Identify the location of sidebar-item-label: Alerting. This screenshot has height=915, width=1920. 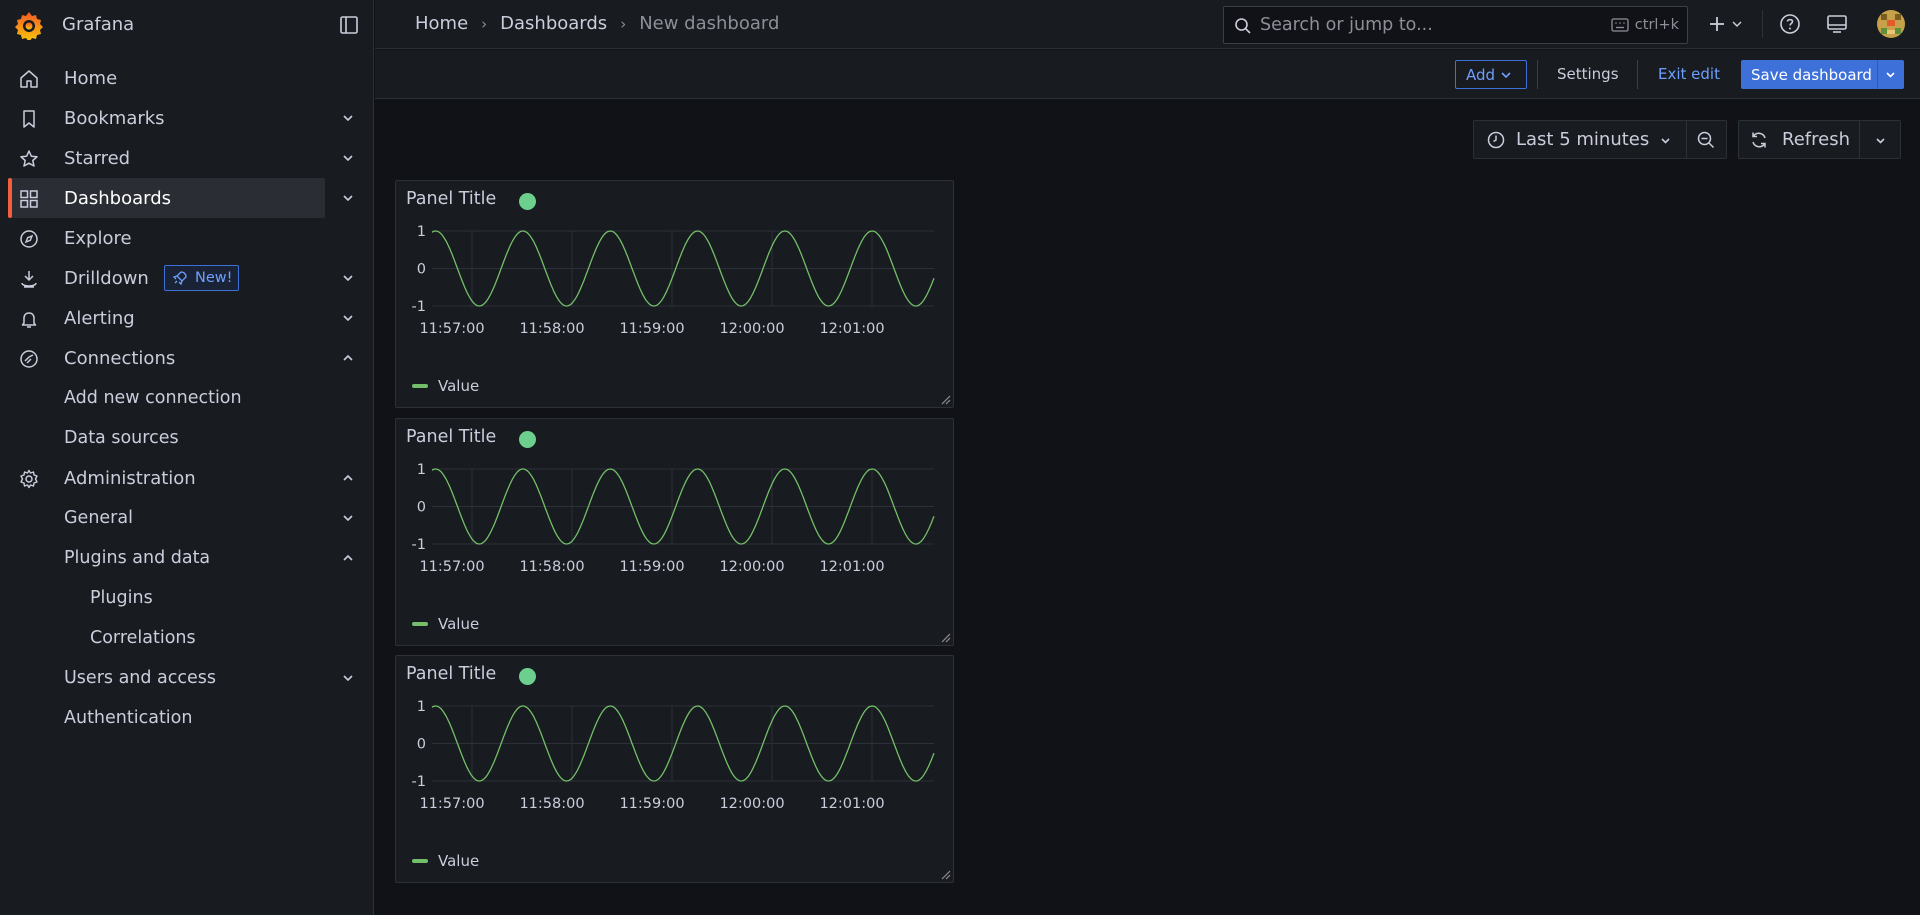
(99, 318).